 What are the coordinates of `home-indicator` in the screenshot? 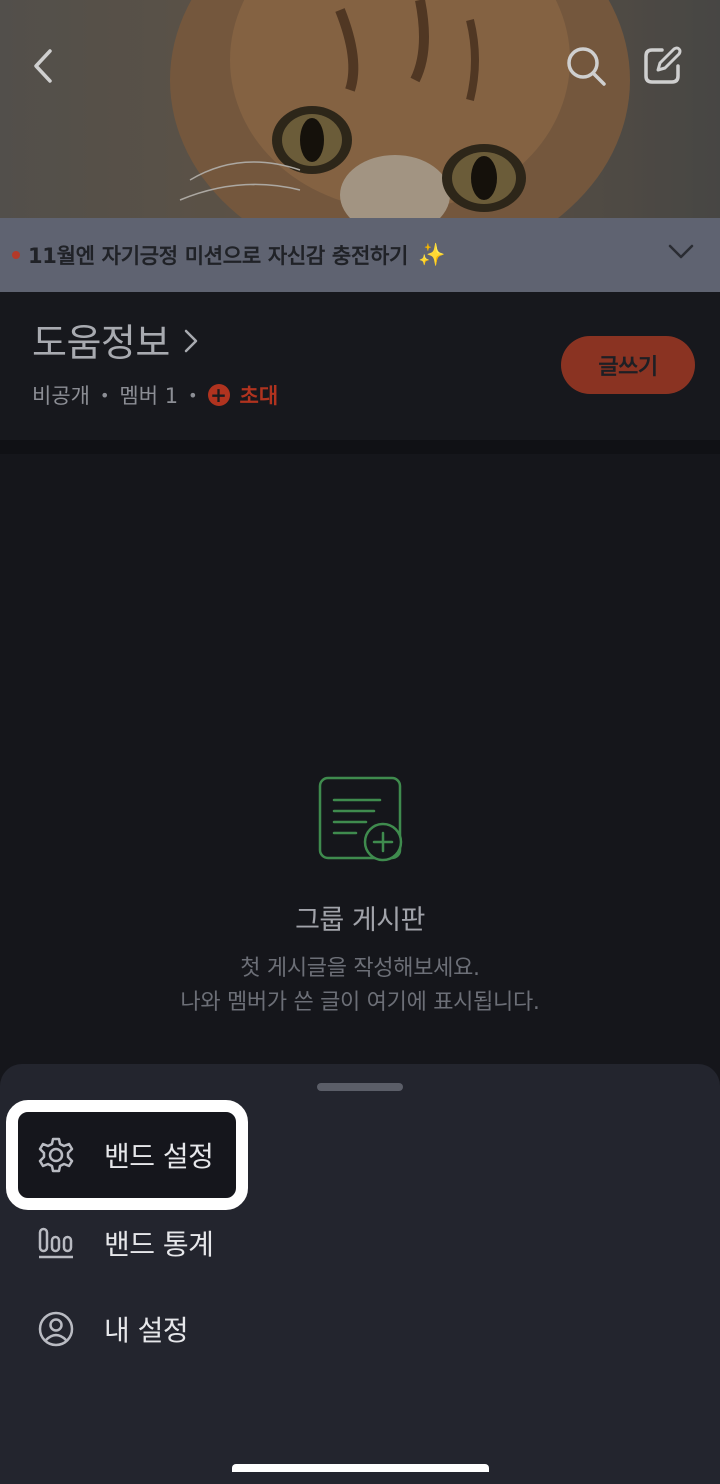 It's located at (360, 1468).